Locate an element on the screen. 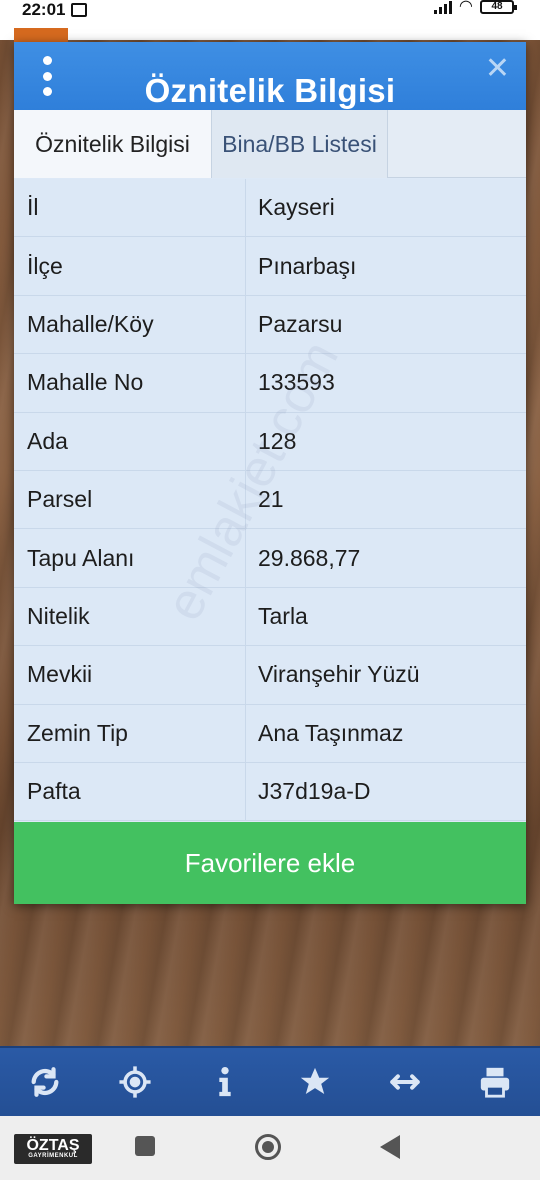 This screenshot has height=1180, width=540. attribute-key: İl is located at coordinates (130, 208).